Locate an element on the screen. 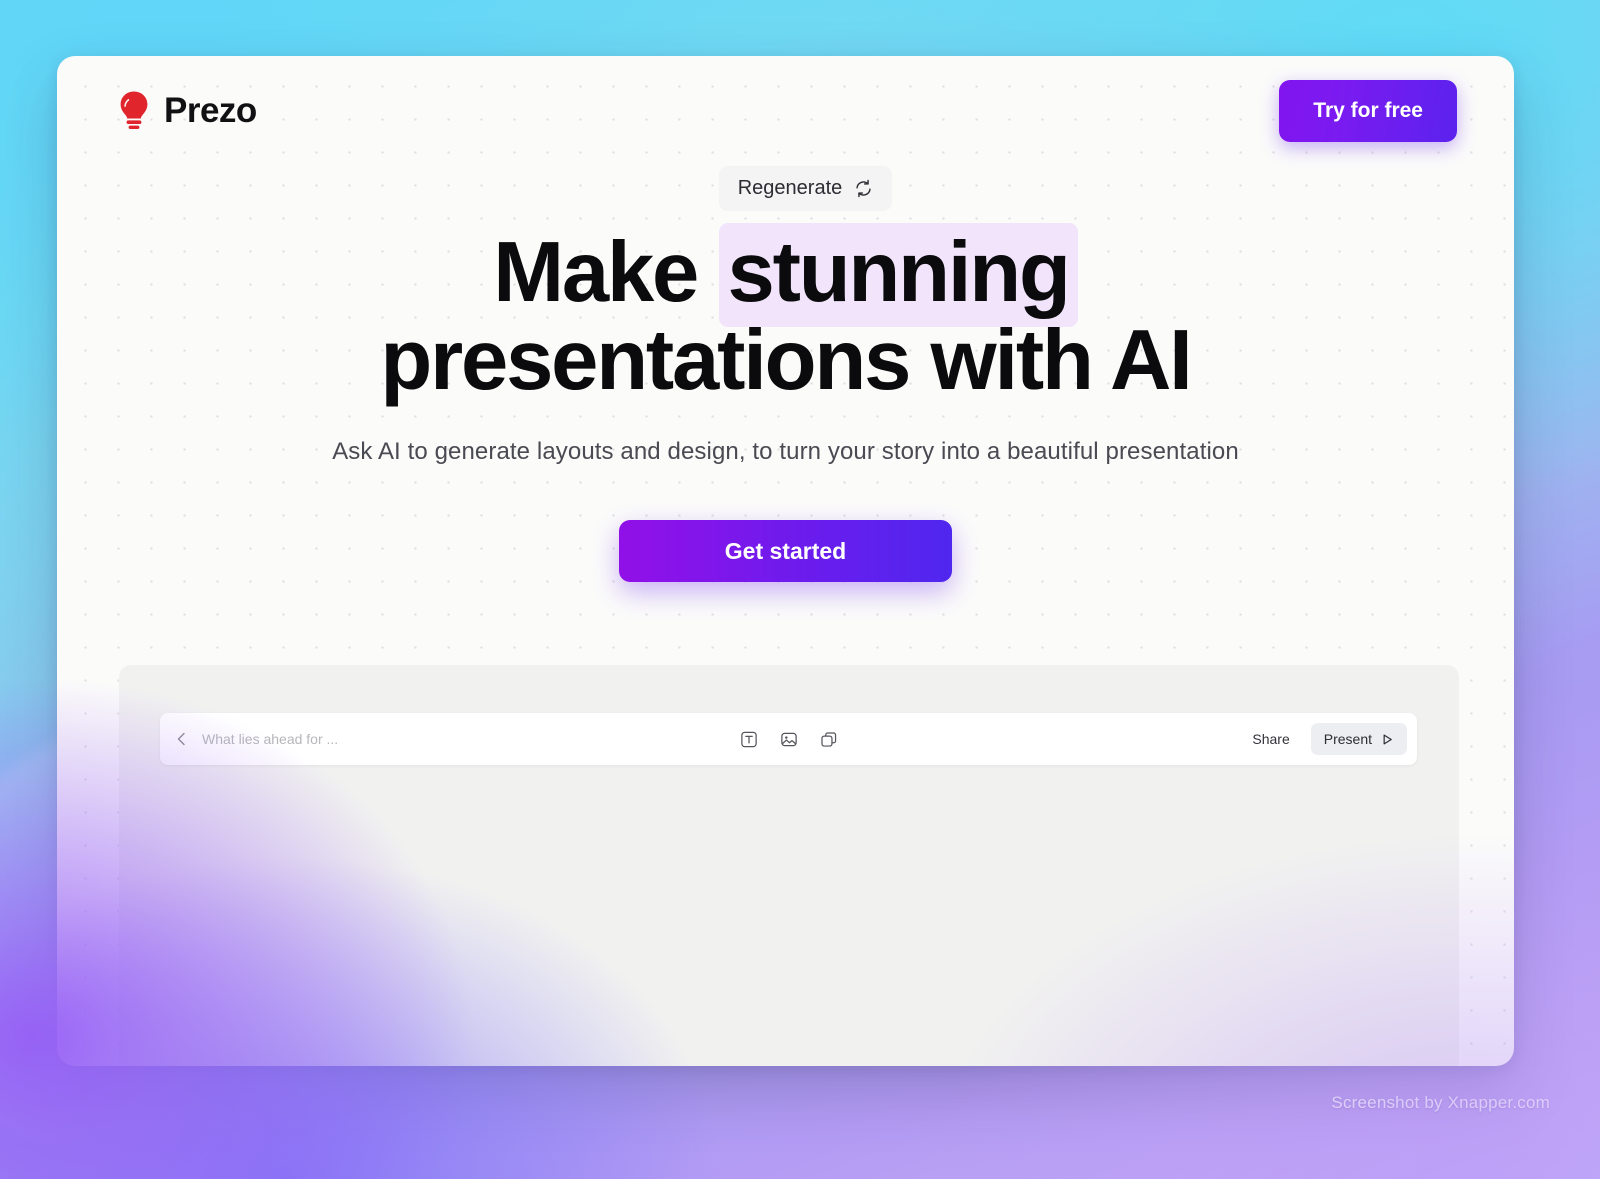  present-button: Present is located at coordinates (1358, 739).